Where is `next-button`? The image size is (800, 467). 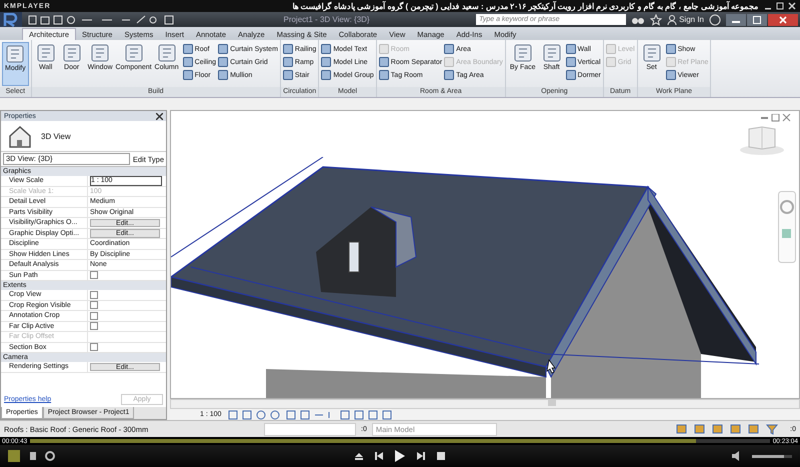
next-button is located at coordinates (421, 456).